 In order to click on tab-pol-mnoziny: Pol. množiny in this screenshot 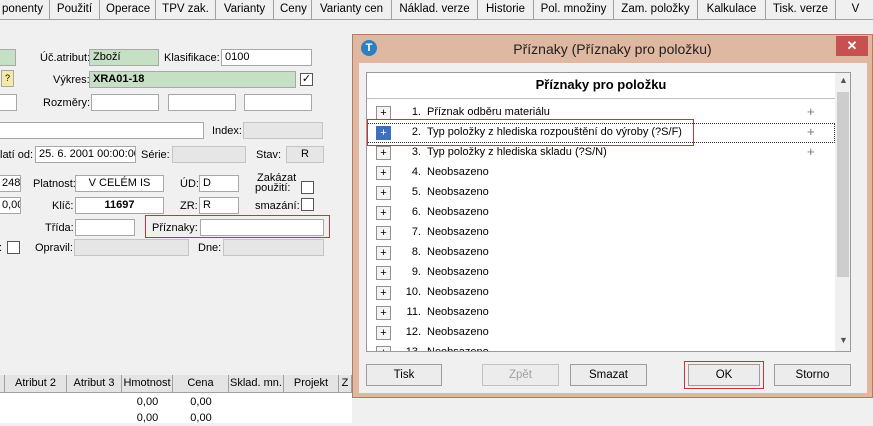, I will do `click(574, 9)`.